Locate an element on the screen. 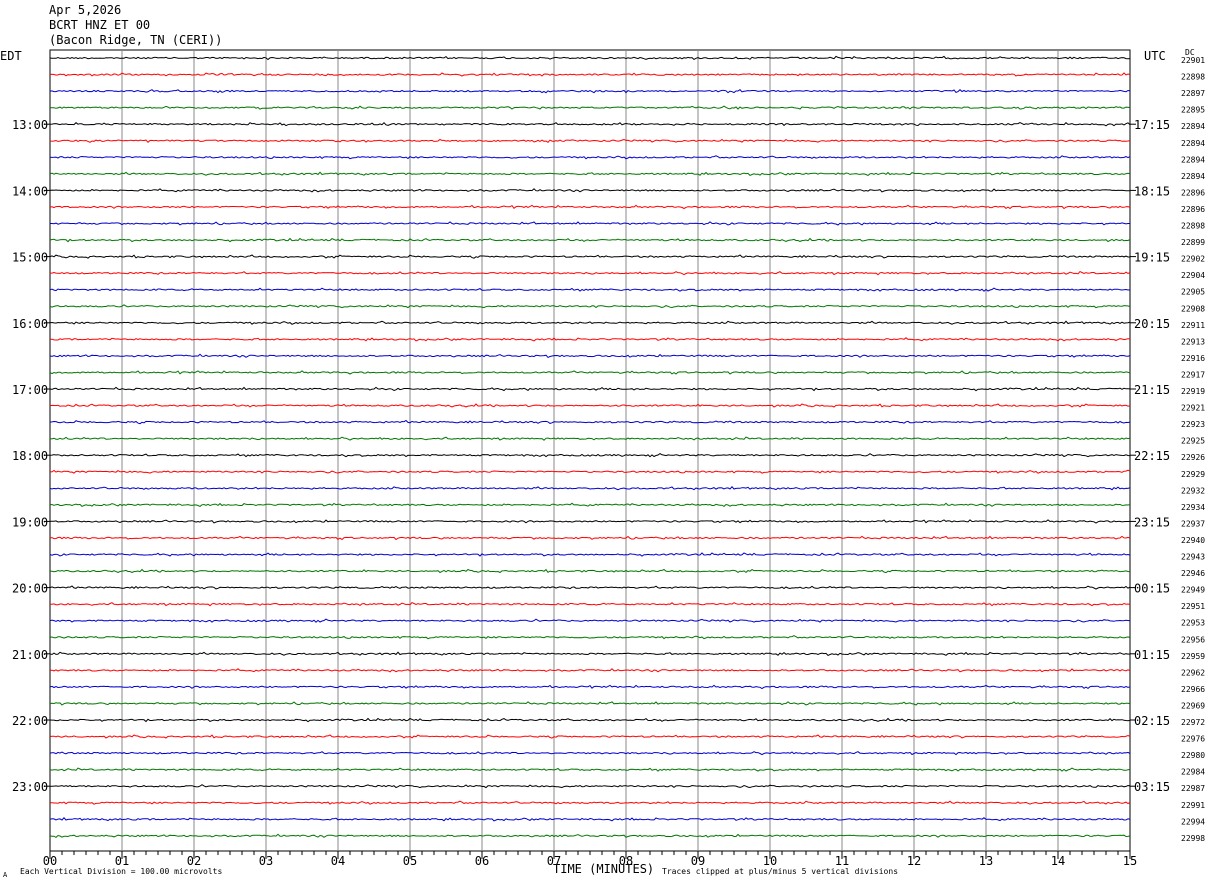  edt-hour-label: 15:00 is located at coordinates (30, 258).